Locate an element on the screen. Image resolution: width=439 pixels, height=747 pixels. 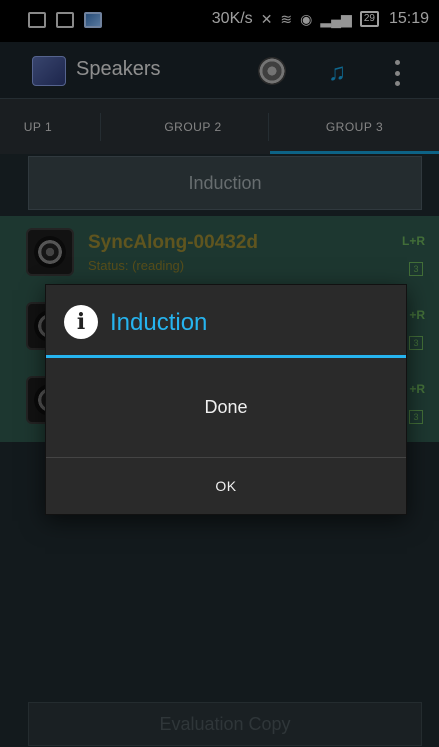
ok-button: OK is located at coordinates (226, 486).